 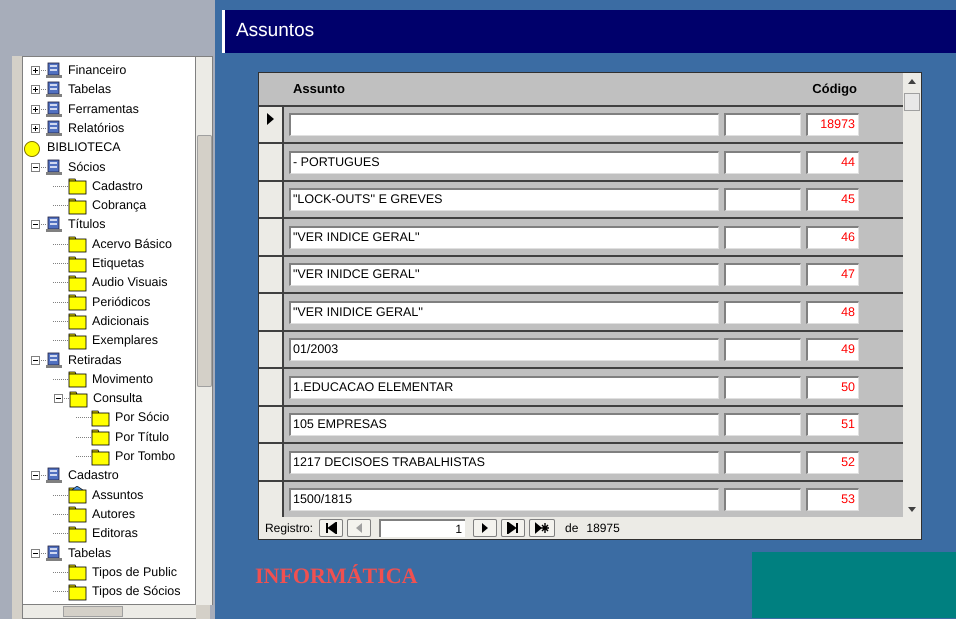 What do you see at coordinates (97, 70) in the screenshot?
I see `tree-item: Financeiro` at bounding box center [97, 70].